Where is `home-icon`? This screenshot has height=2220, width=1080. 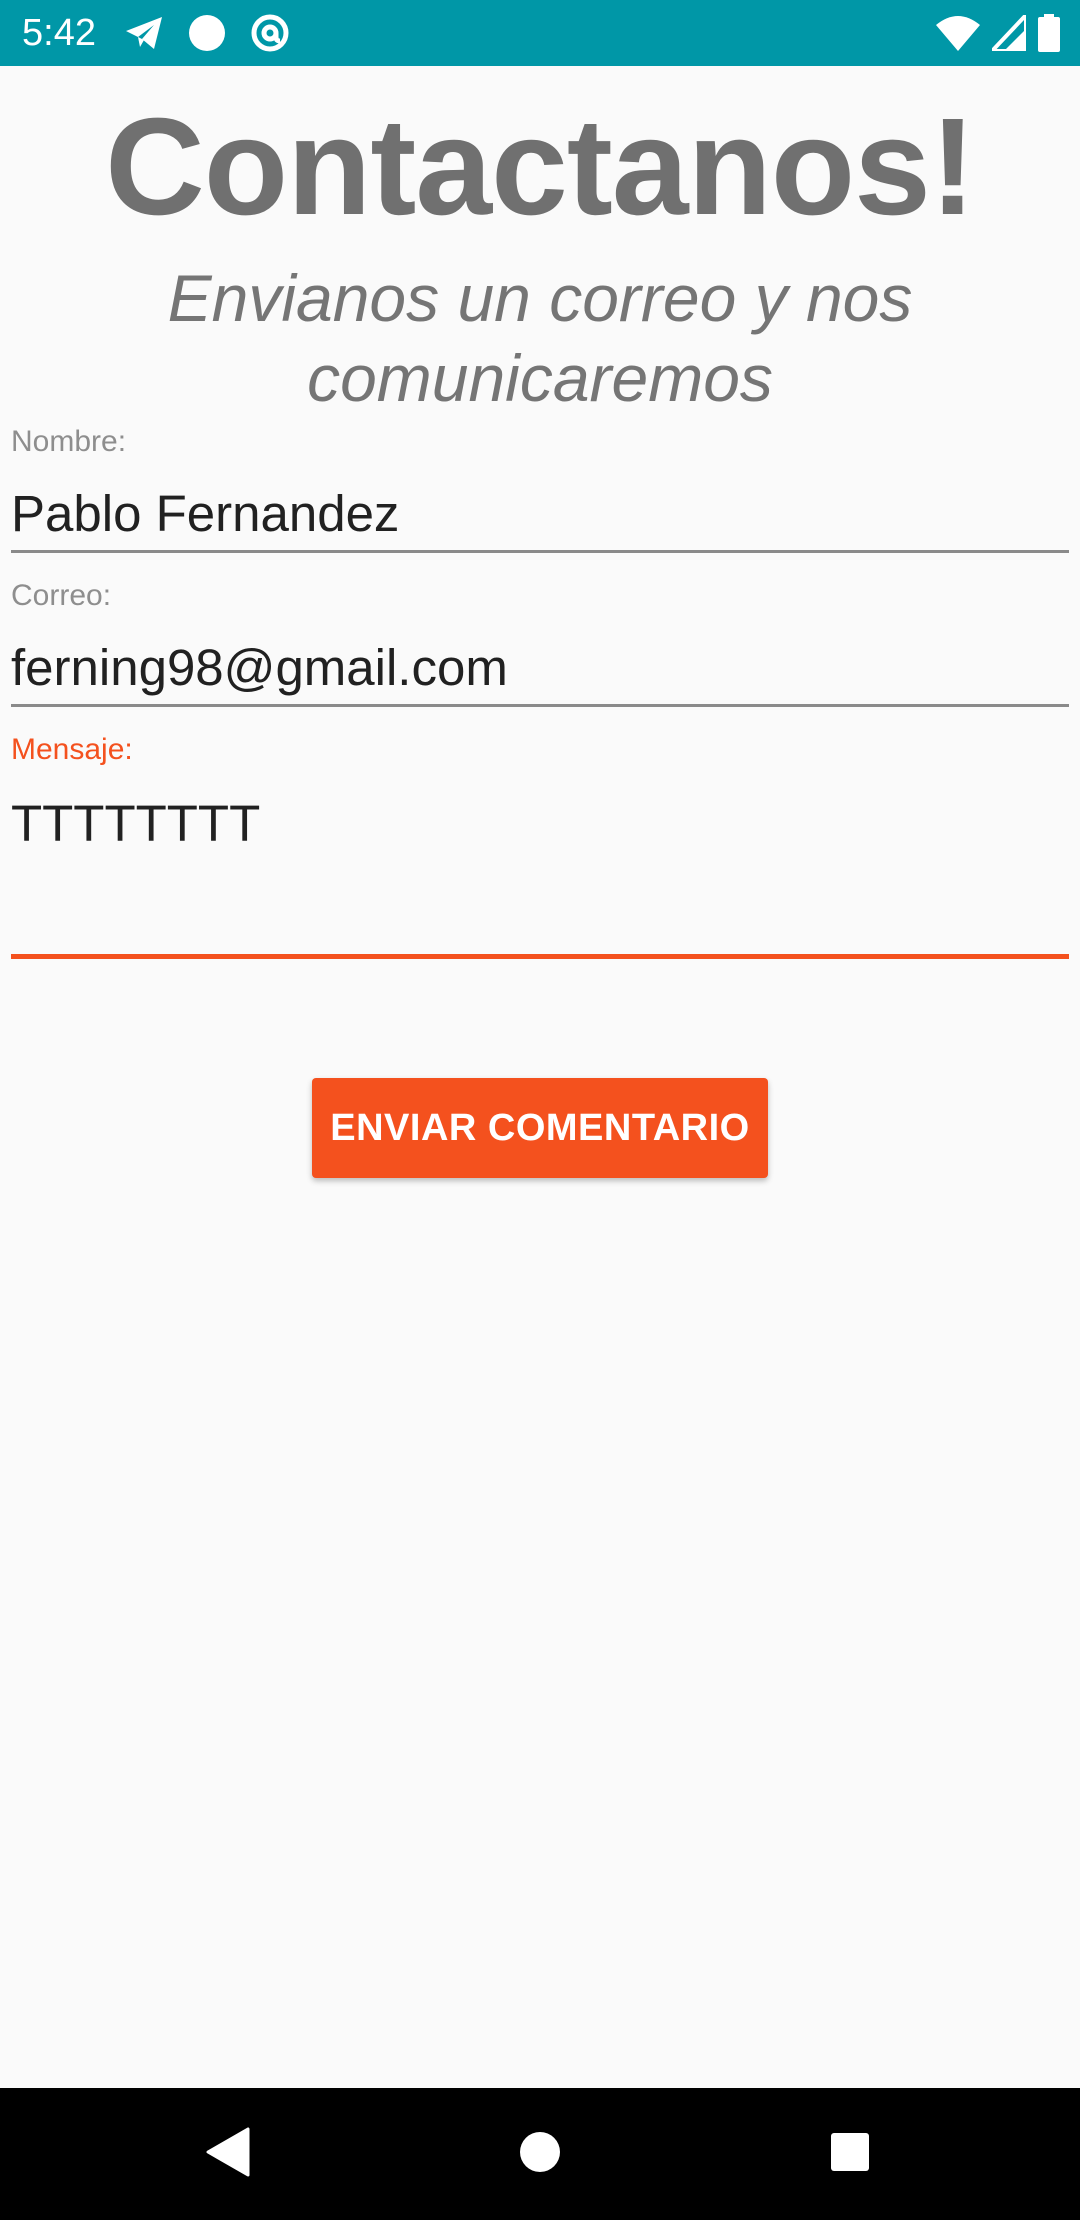
home-icon is located at coordinates (540, 2154).